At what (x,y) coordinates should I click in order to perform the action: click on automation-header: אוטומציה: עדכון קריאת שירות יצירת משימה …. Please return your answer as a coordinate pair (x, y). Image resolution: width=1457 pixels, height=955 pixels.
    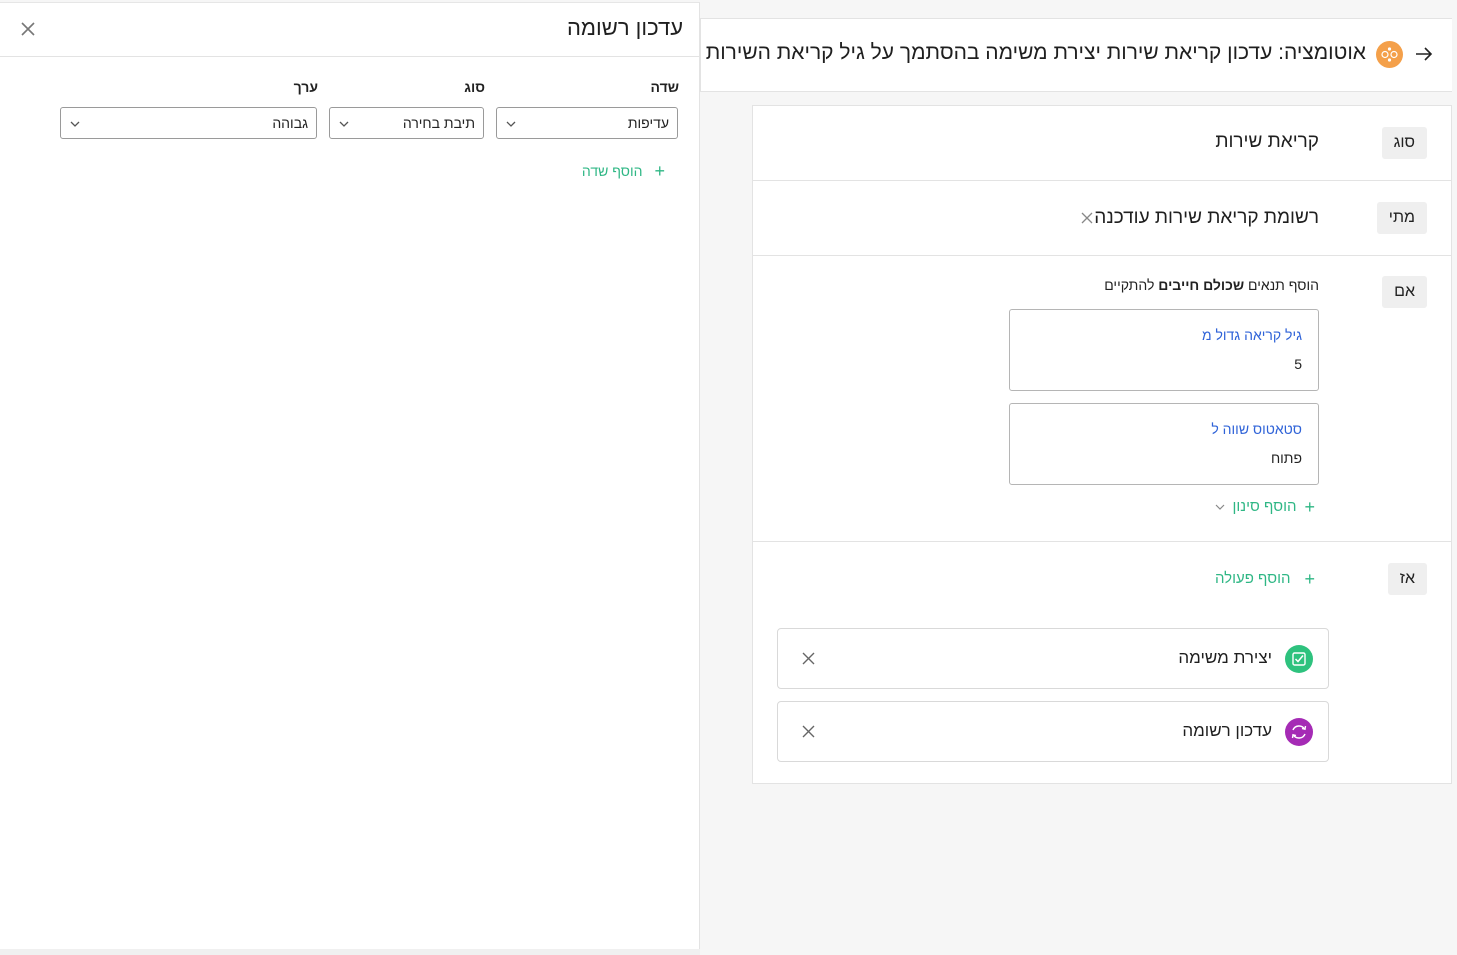
    Looking at the image, I should click on (1076, 55).